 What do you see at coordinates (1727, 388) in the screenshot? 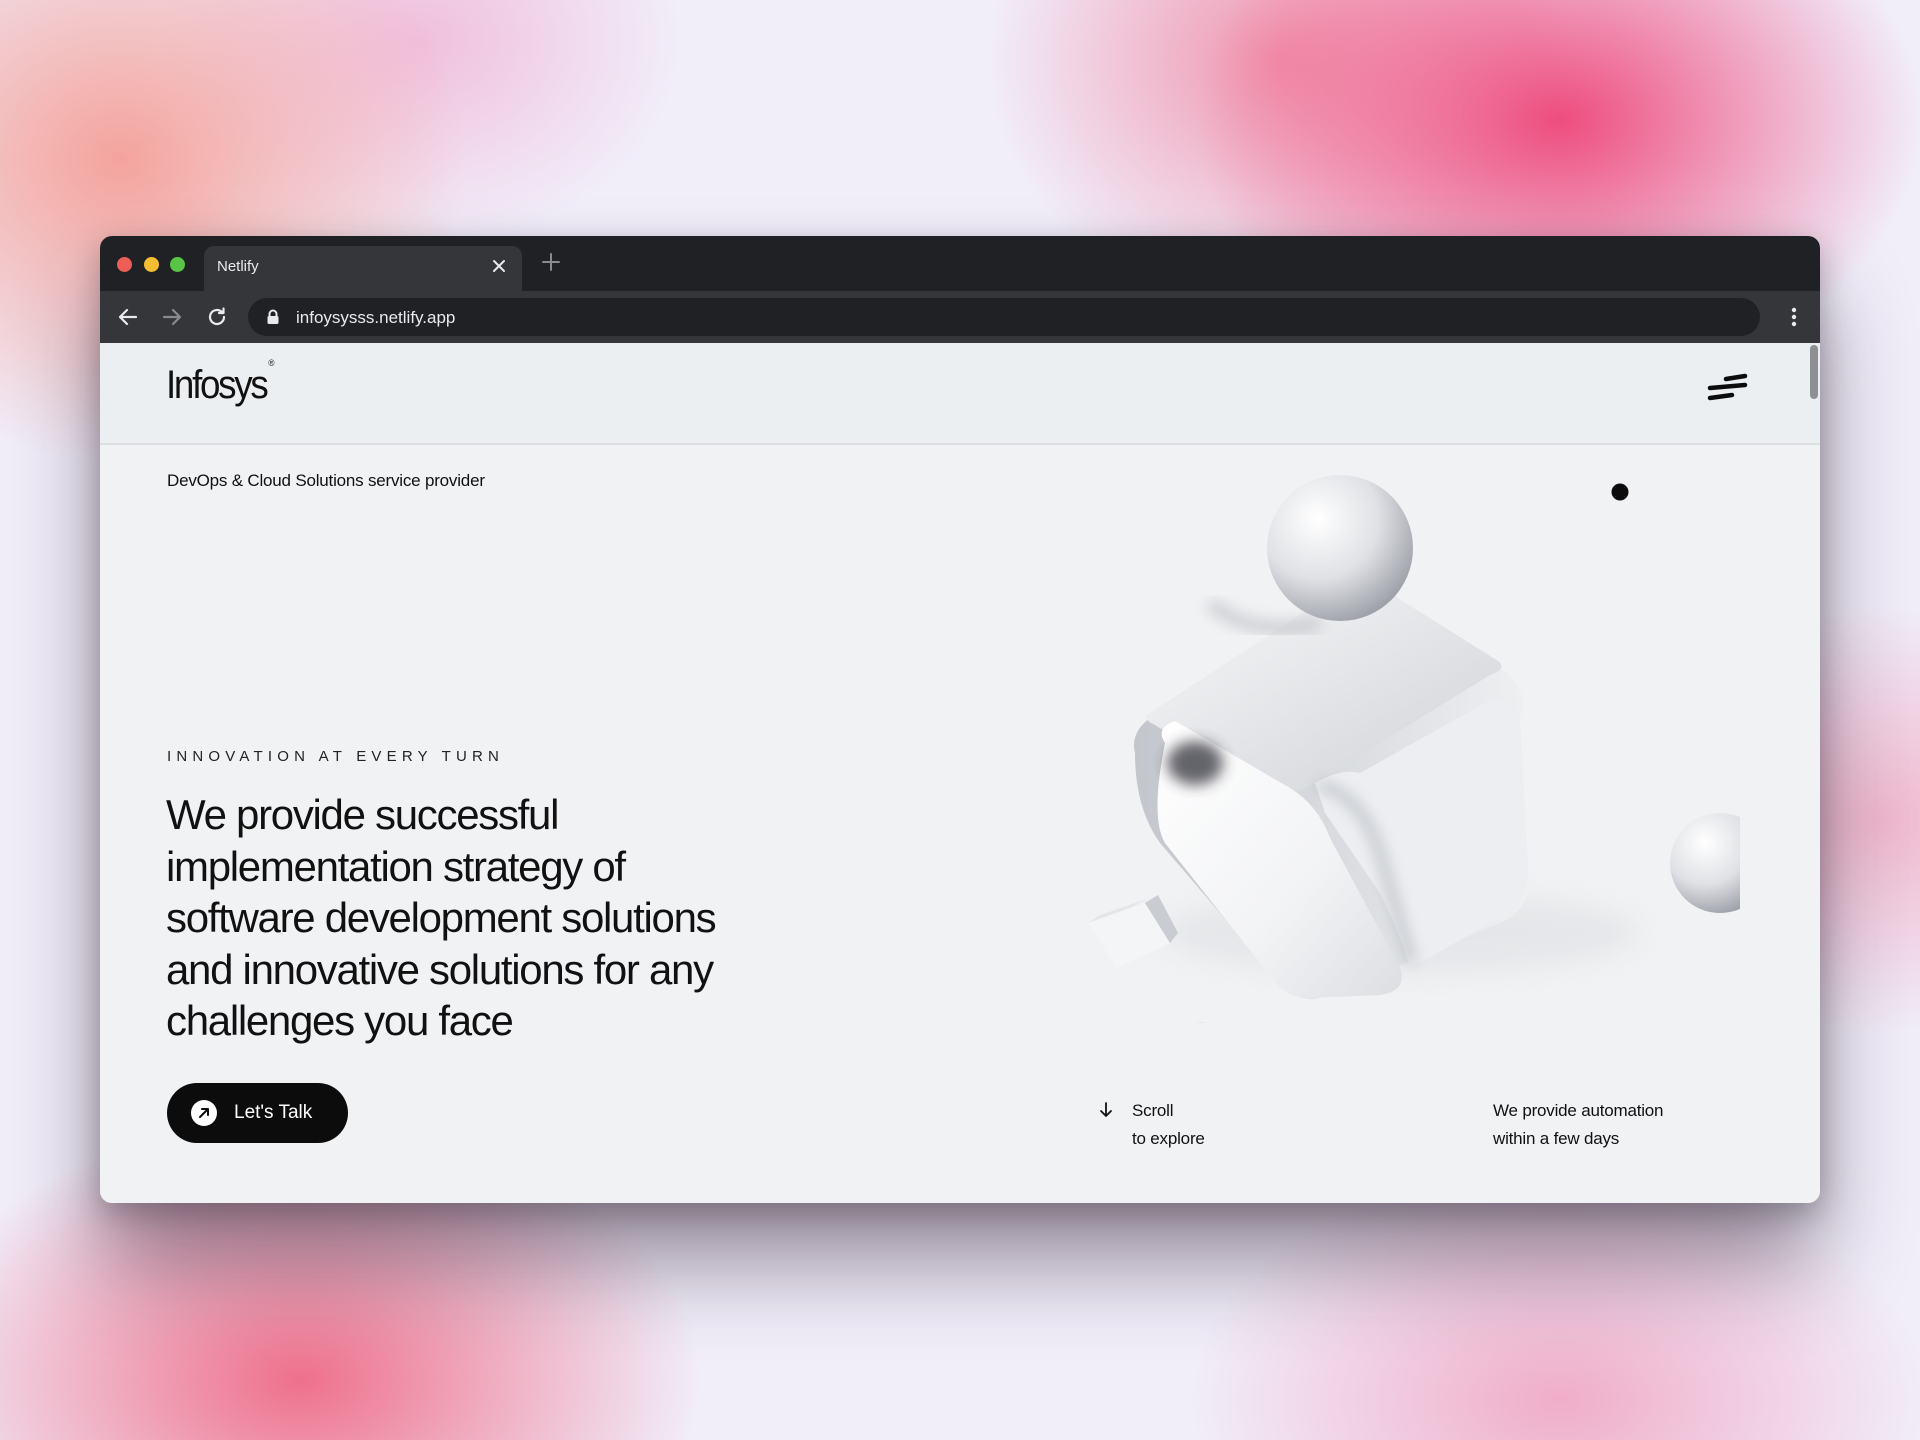
I see `menu-icon` at bounding box center [1727, 388].